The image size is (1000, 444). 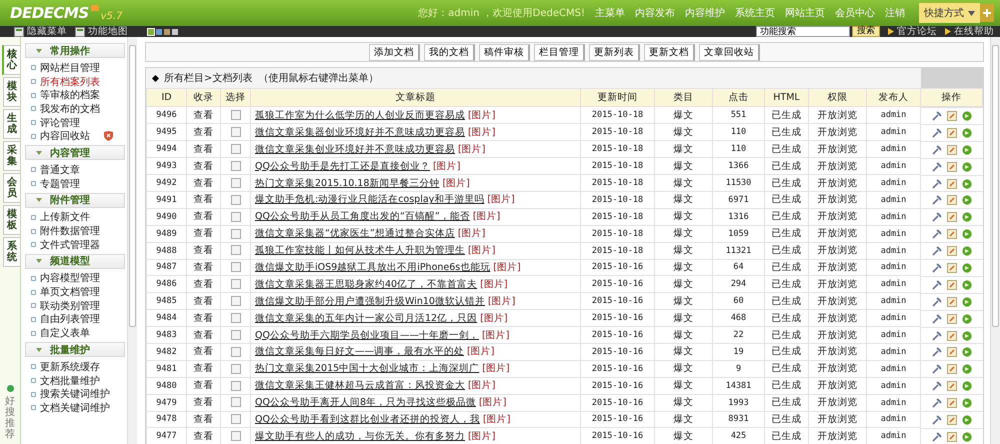 I want to click on action-button: 栏目管理, so click(x=559, y=52).